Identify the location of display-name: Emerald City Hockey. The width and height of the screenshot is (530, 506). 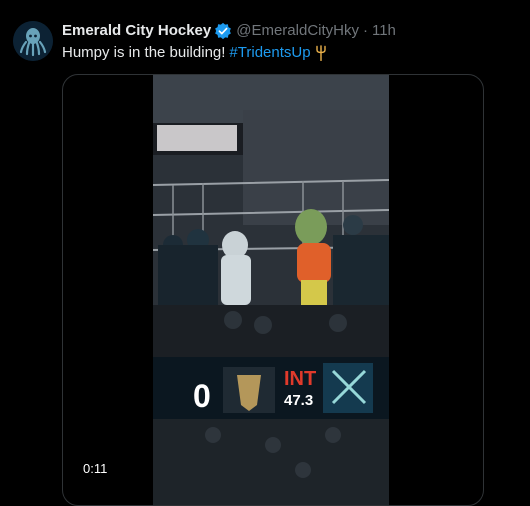
(136, 31).